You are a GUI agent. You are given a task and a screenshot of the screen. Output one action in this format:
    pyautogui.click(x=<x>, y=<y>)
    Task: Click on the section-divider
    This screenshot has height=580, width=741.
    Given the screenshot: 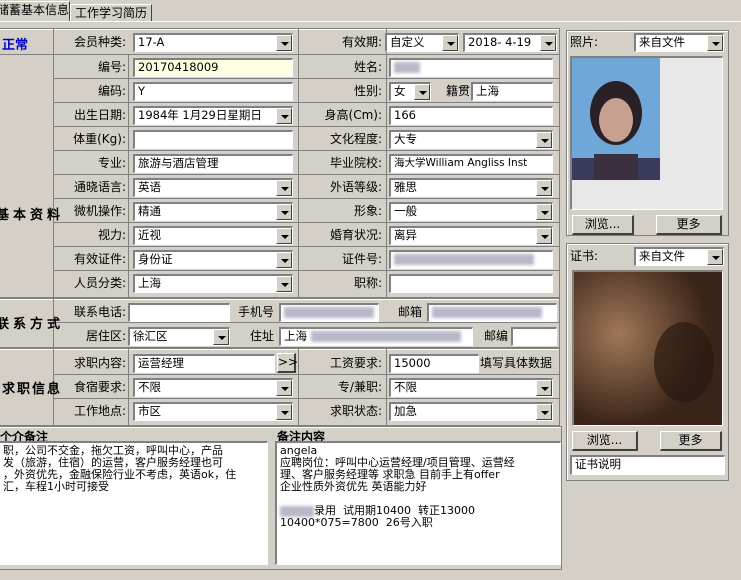 What is the action you would take?
    pyautogui.click(x=53, y=227)
    